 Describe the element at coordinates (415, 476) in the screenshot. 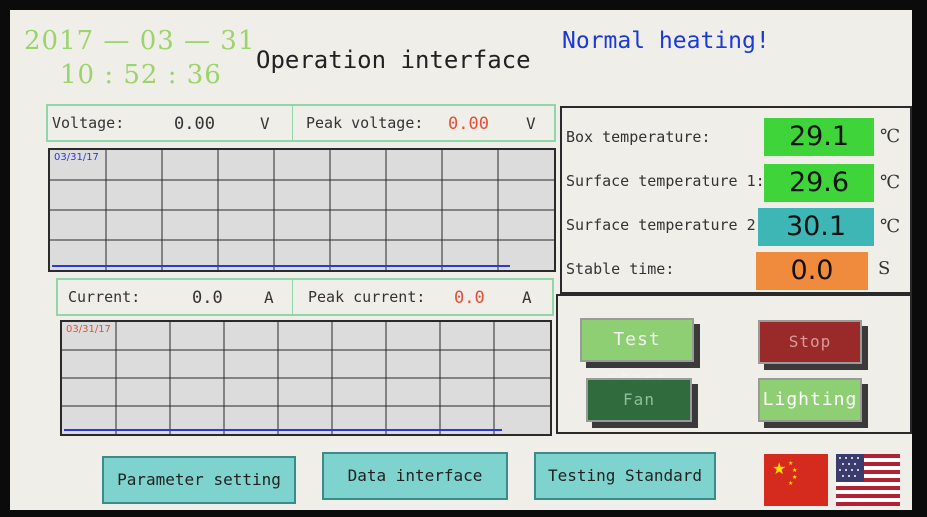

I see `data-interface-button: Data interface` at that location.